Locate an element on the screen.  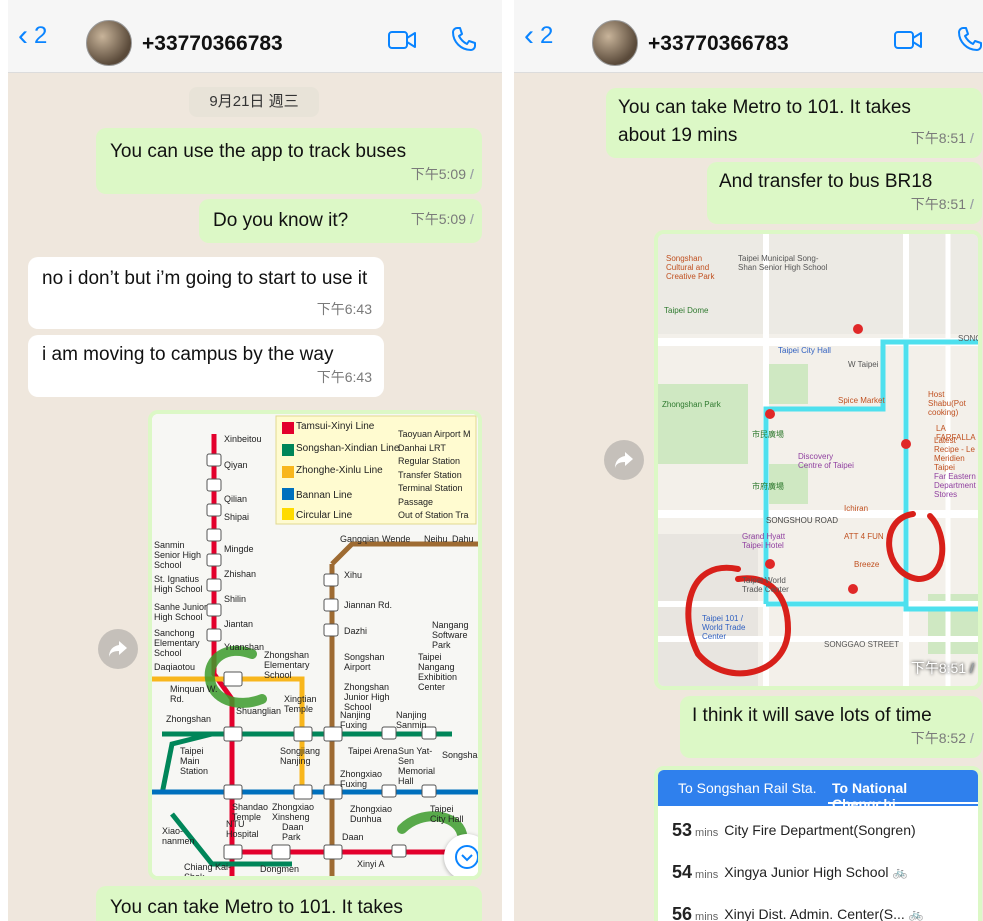
message-out: And transfer to bus BR18 下午8:51// is located at coordinates (844, 193).